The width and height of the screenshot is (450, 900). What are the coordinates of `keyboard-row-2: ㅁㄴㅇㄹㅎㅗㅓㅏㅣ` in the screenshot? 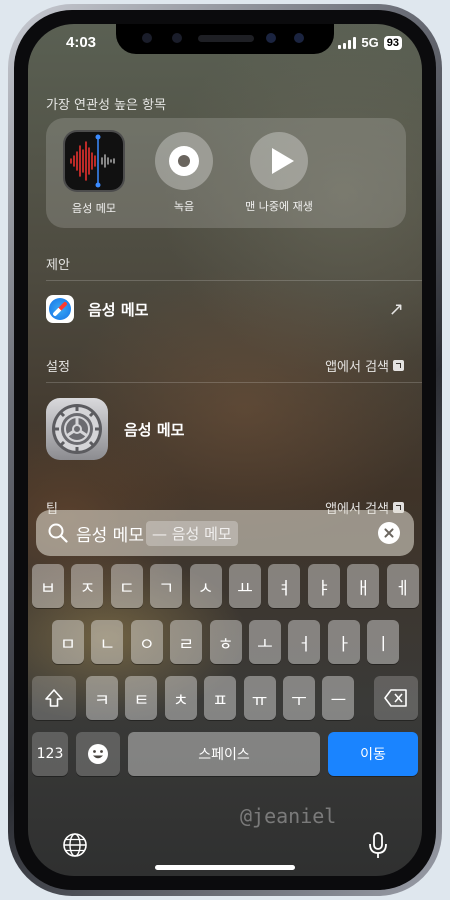 It's located at (225, 642).